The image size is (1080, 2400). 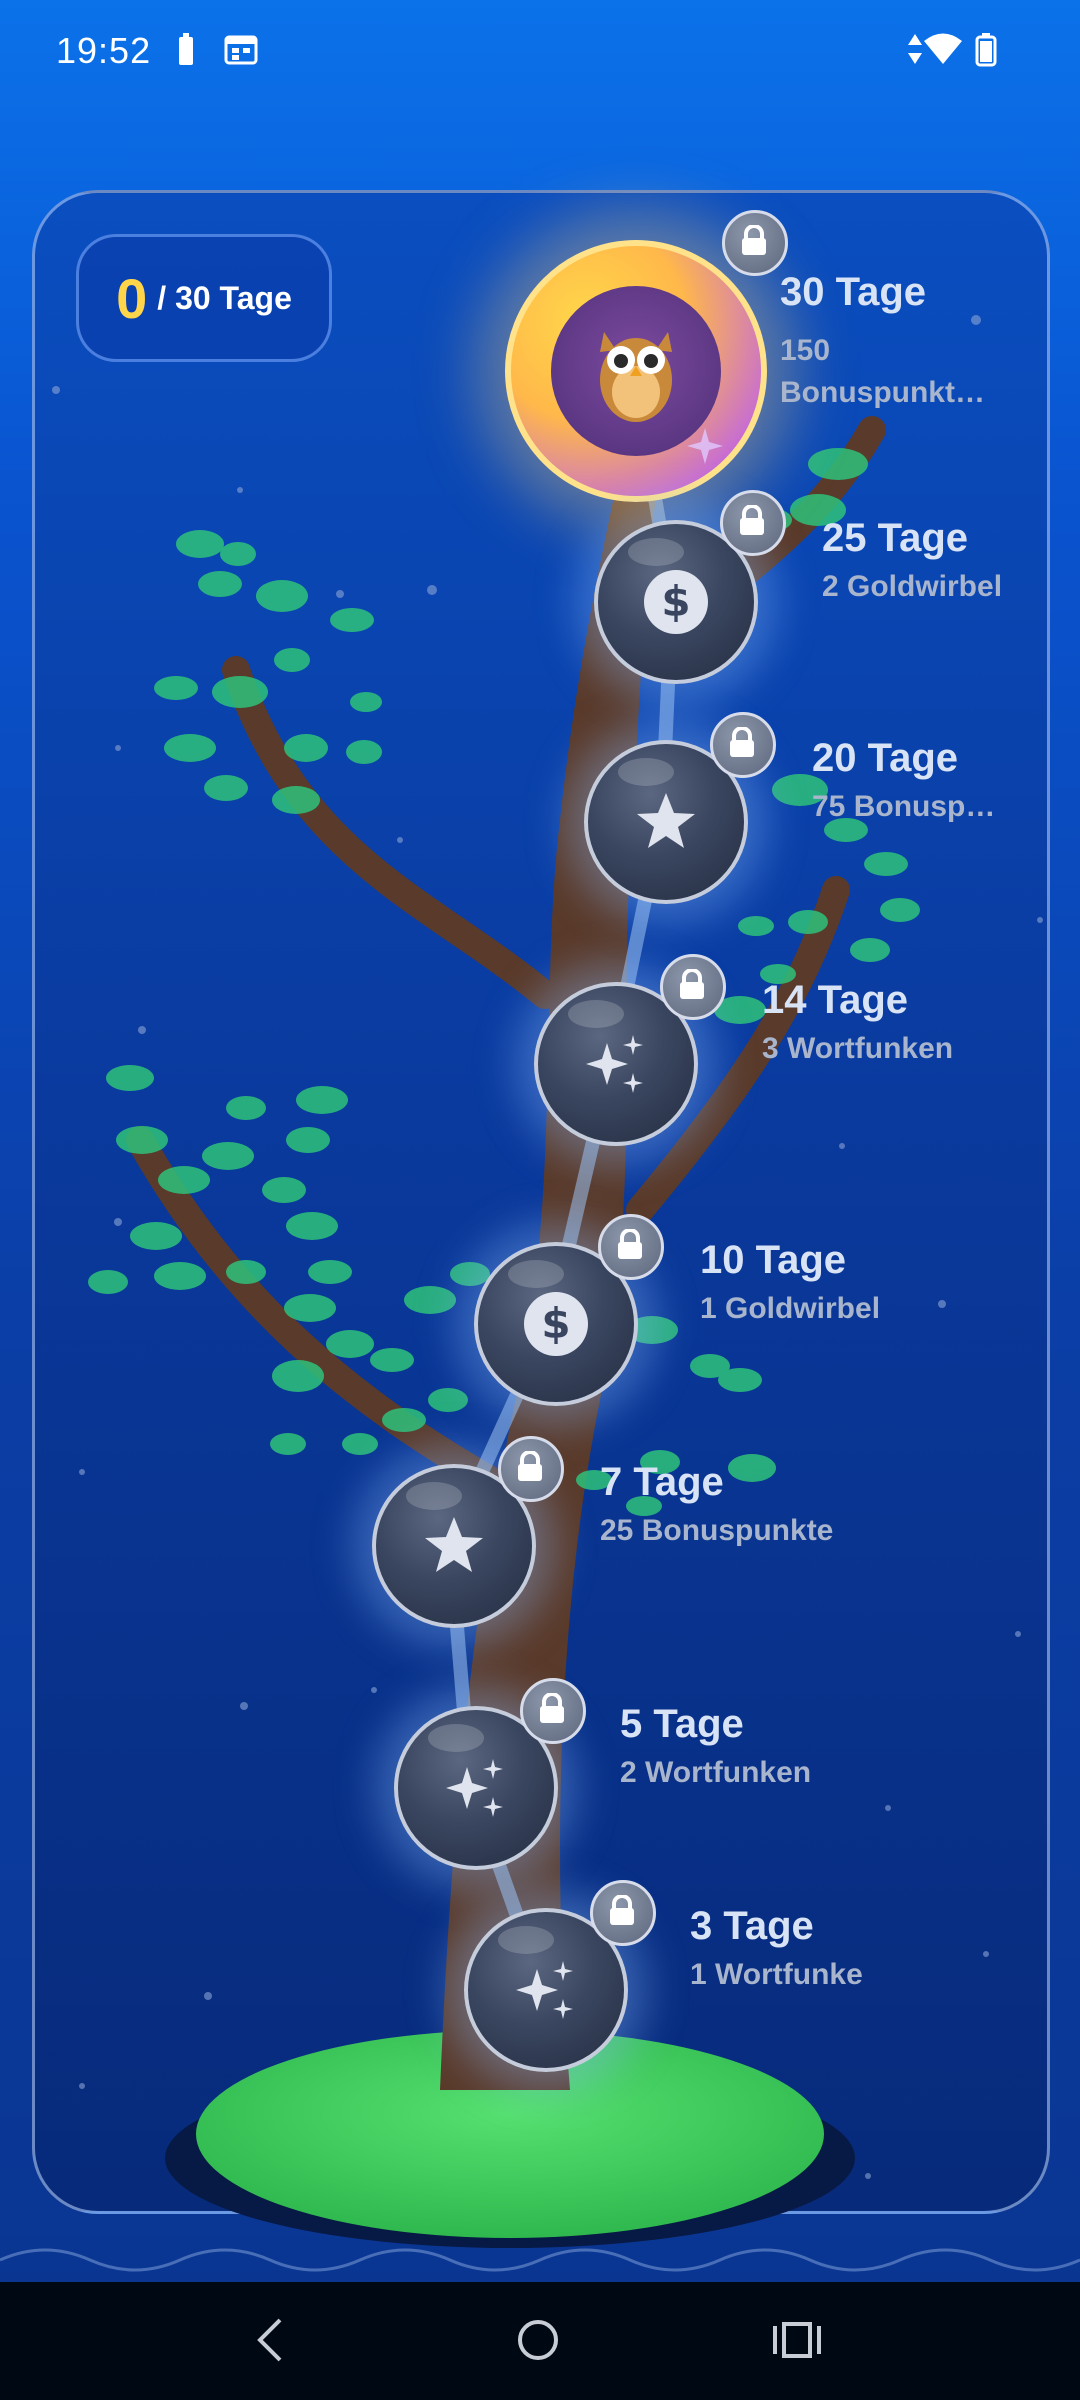 I want to click on milestone-title: 30 Tage, so click(x=853, y=292).